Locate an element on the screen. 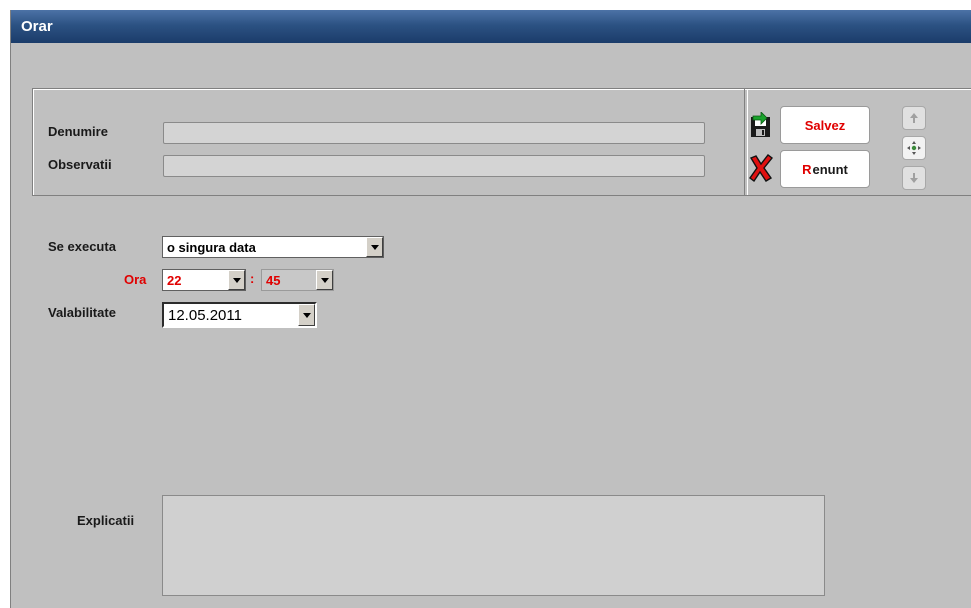  save-button-label: Salvez is located at coordinates (825, 125).